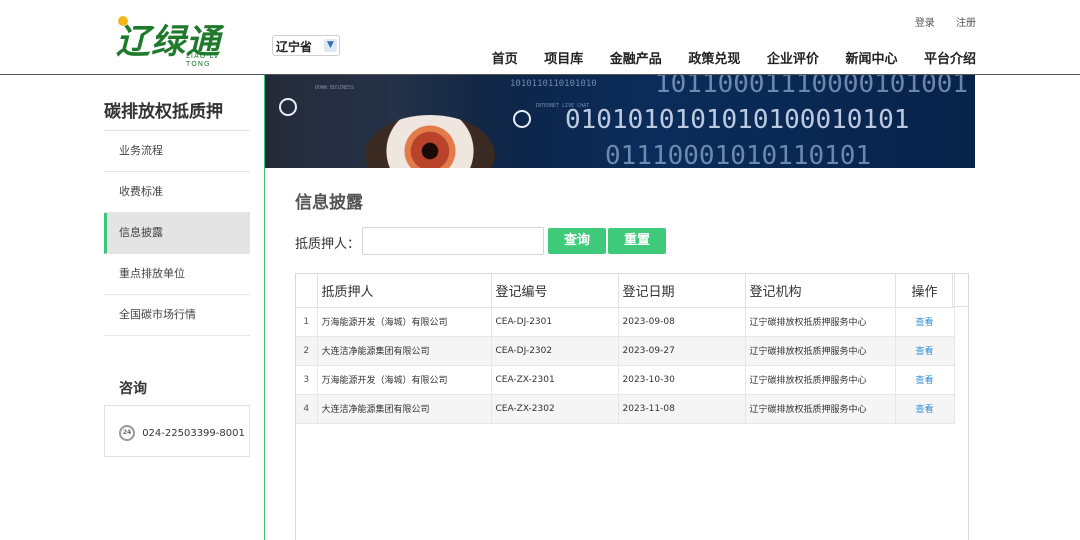  I want to click on row-reg-no: CEA-ZX-2302, so click(555, 409).